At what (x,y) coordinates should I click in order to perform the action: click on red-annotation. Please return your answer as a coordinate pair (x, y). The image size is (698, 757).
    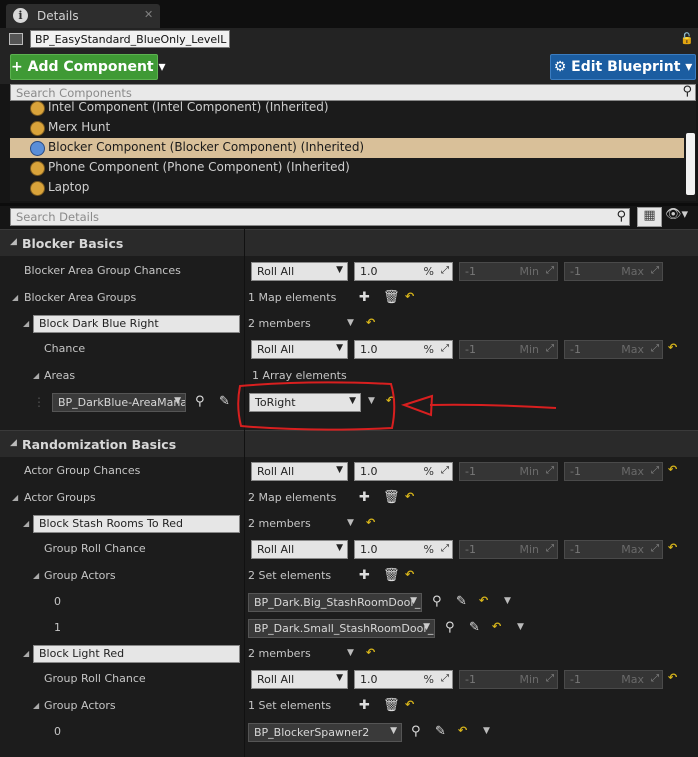
    Looking at the image, I should click on (397, 406).